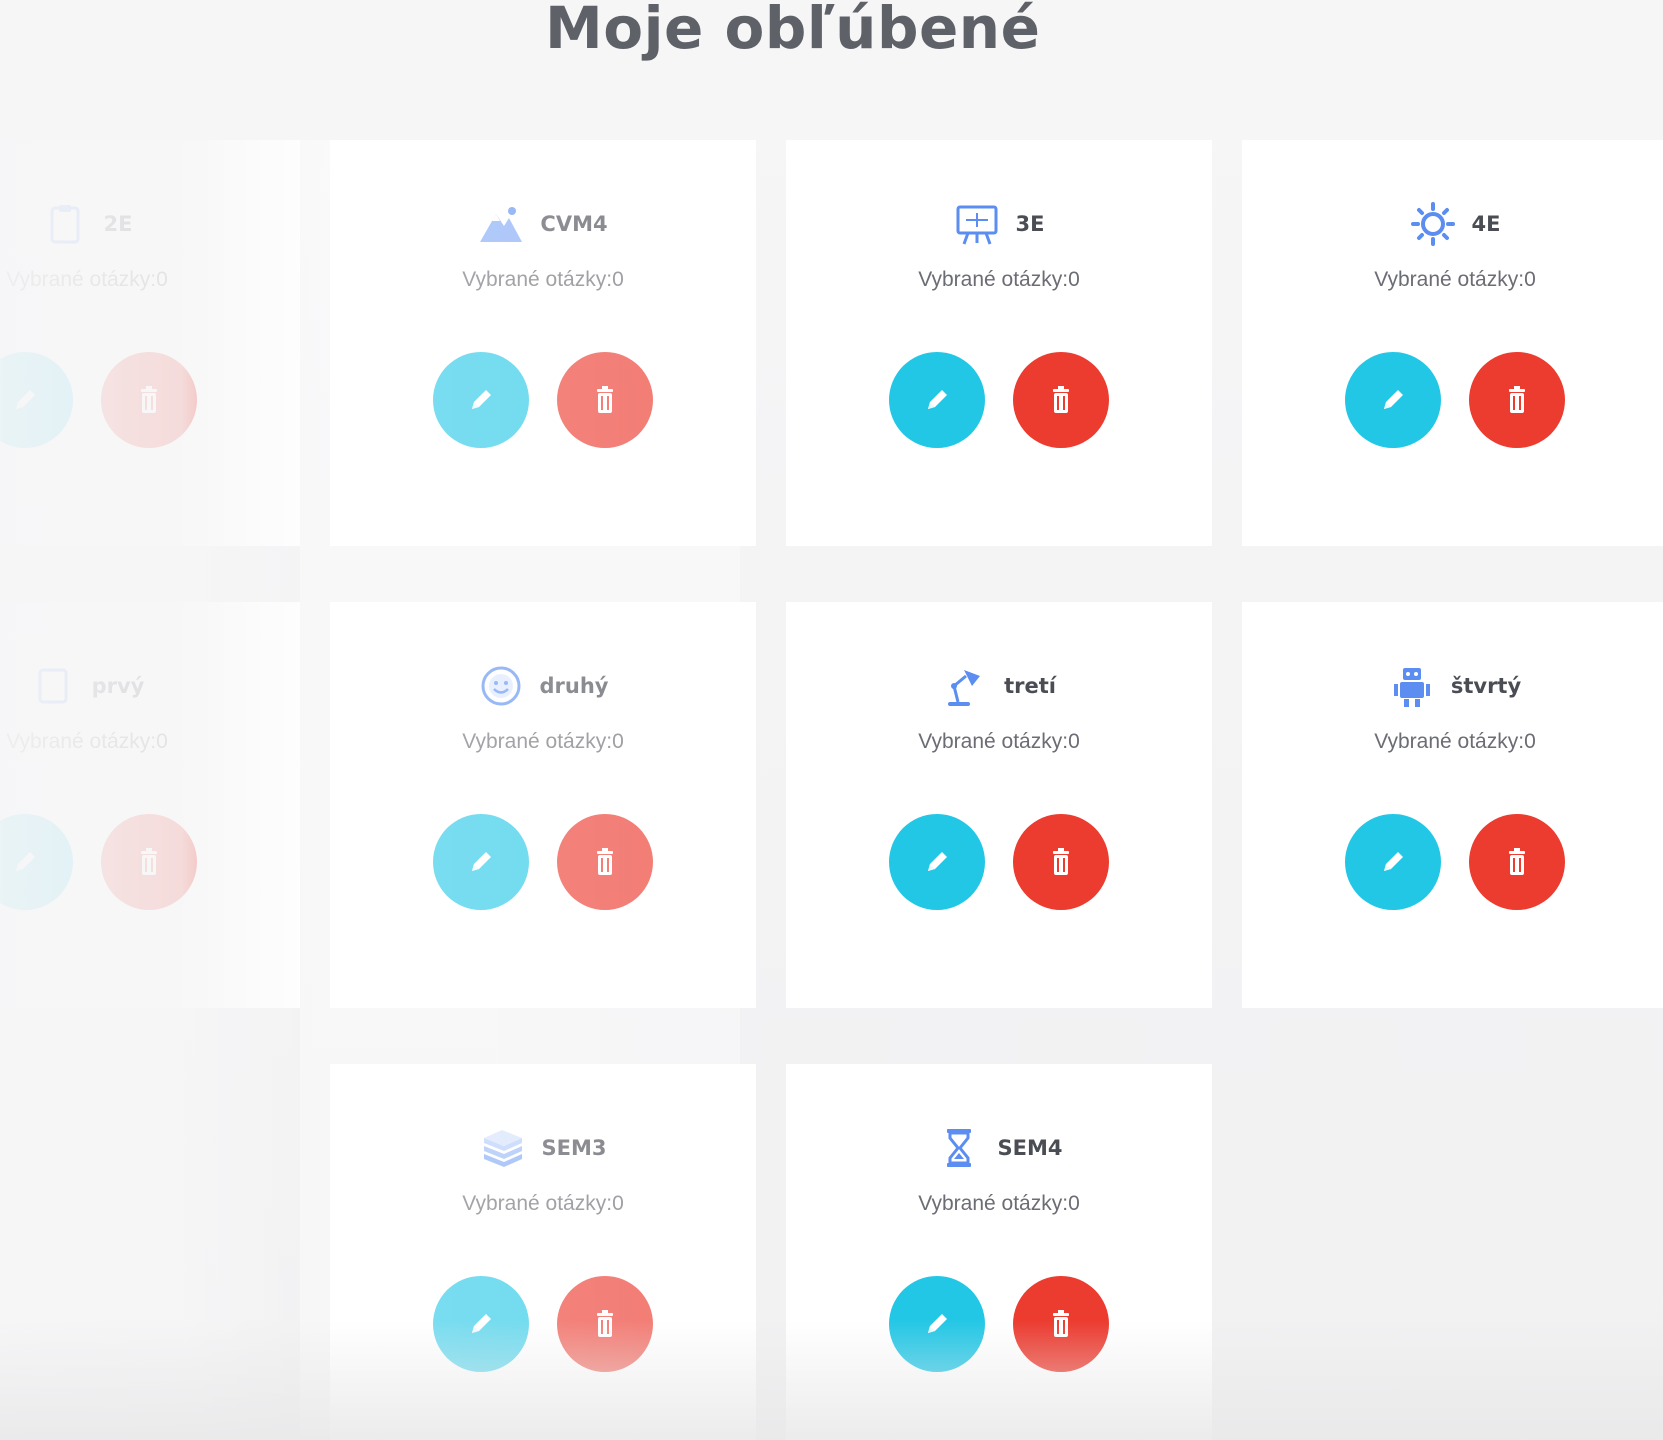 The image size is (1663, 1440). What do you see at coordinates (793, 31) in the screenshot?
I see `page-title: Moje obľúbené` at bounding box center [793, 31].